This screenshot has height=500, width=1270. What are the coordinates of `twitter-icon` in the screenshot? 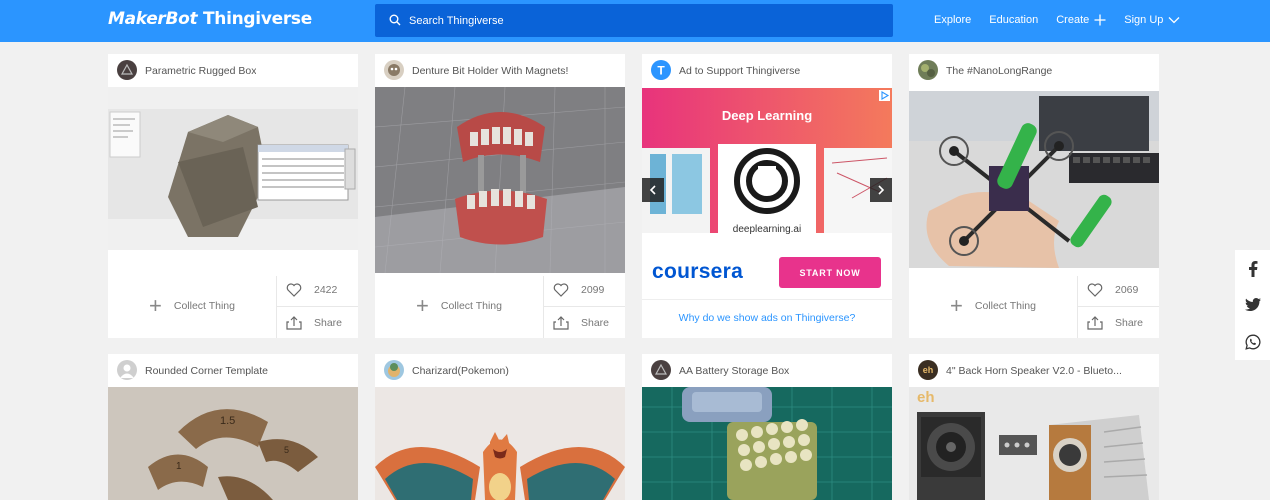 It's located at (1252, 304).